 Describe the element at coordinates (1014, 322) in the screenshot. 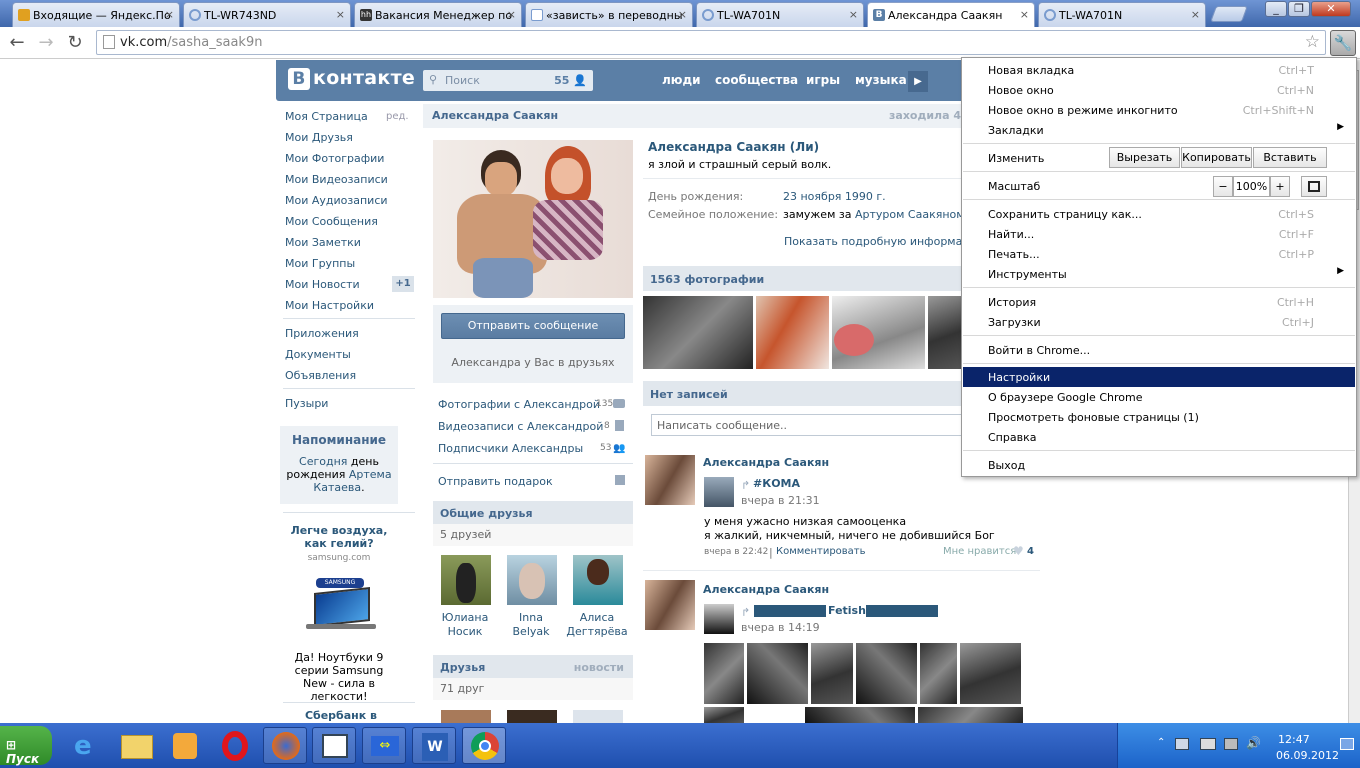

I see `menu-downloads: Загрузки` at that location.